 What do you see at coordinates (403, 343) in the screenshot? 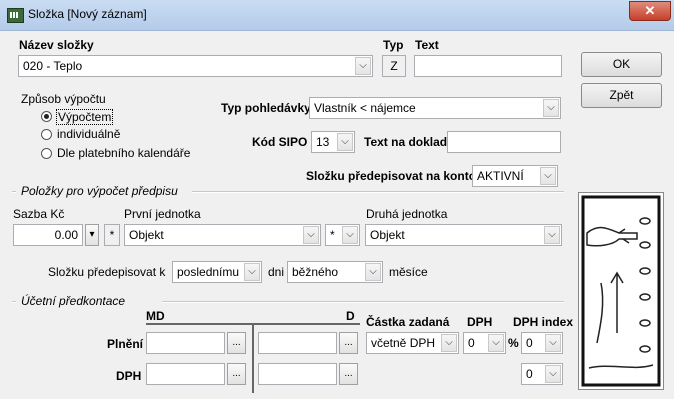
I see `castka-zadana-value: včetně DPH` at bounding box center [403, 343].